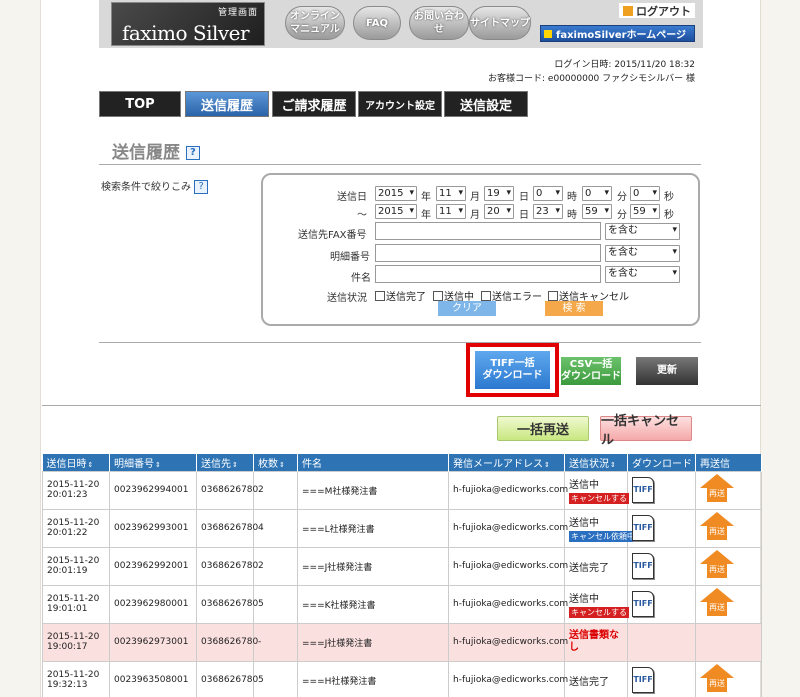 The height and width of the screenshot is (697, 800). What do you see at coordinates (486, 104) in the screenshot?
I see `tab-send-settings: 送信設定` at bounding box center [486, 104].